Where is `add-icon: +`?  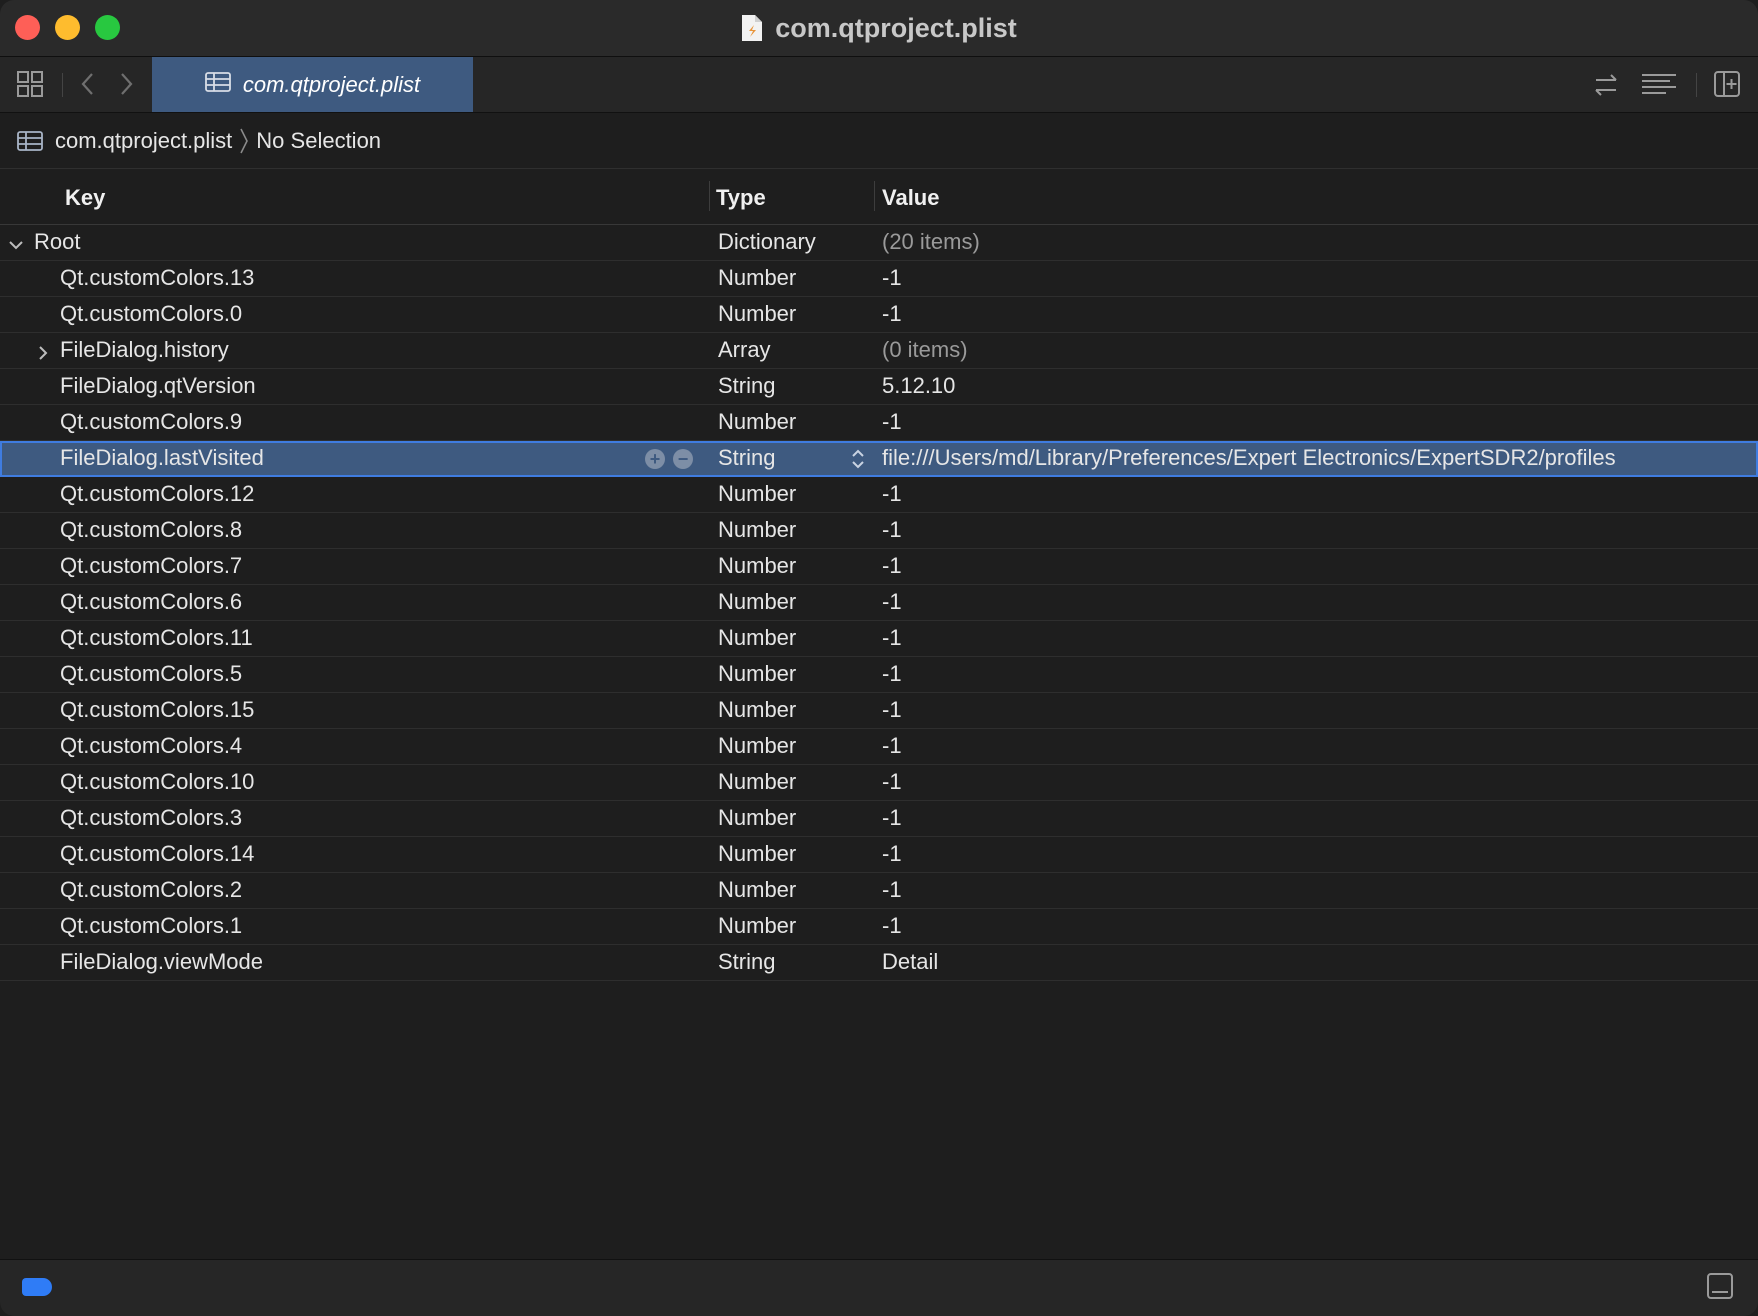
add-icon: + is located at coordinates (655, 459).